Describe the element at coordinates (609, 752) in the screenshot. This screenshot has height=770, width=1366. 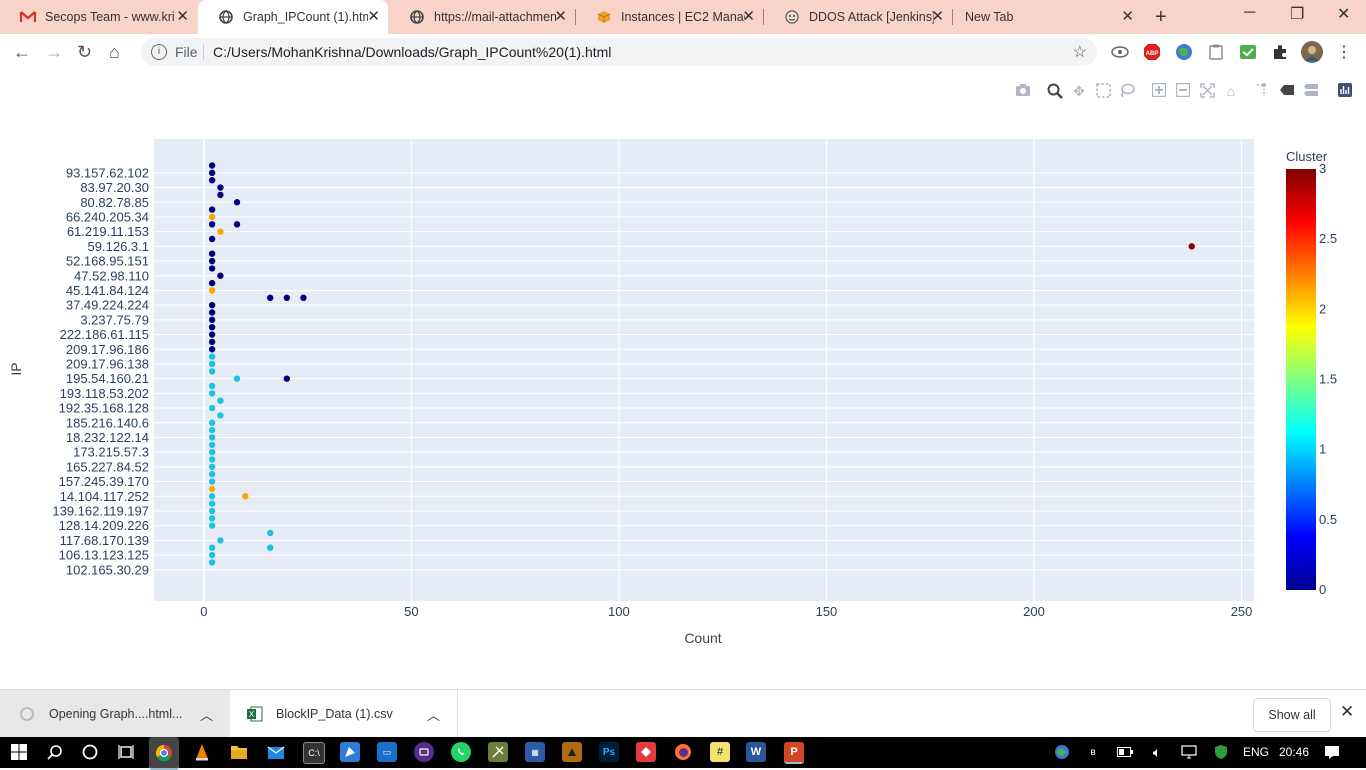
I see `photoshop-icon: Ps` at that location.